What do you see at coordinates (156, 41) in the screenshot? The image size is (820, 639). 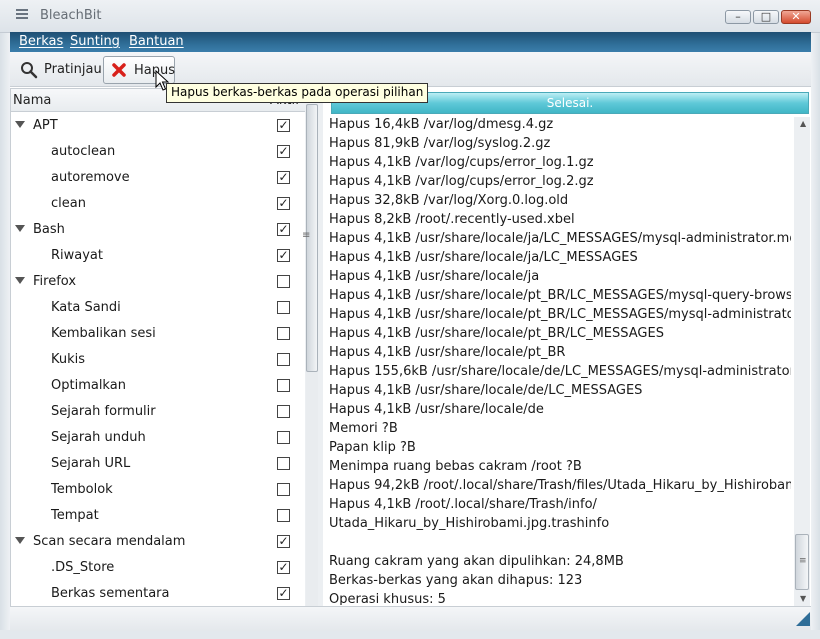 I see `menu-bantuan: Bantuan` at bounding box center [156, 41].